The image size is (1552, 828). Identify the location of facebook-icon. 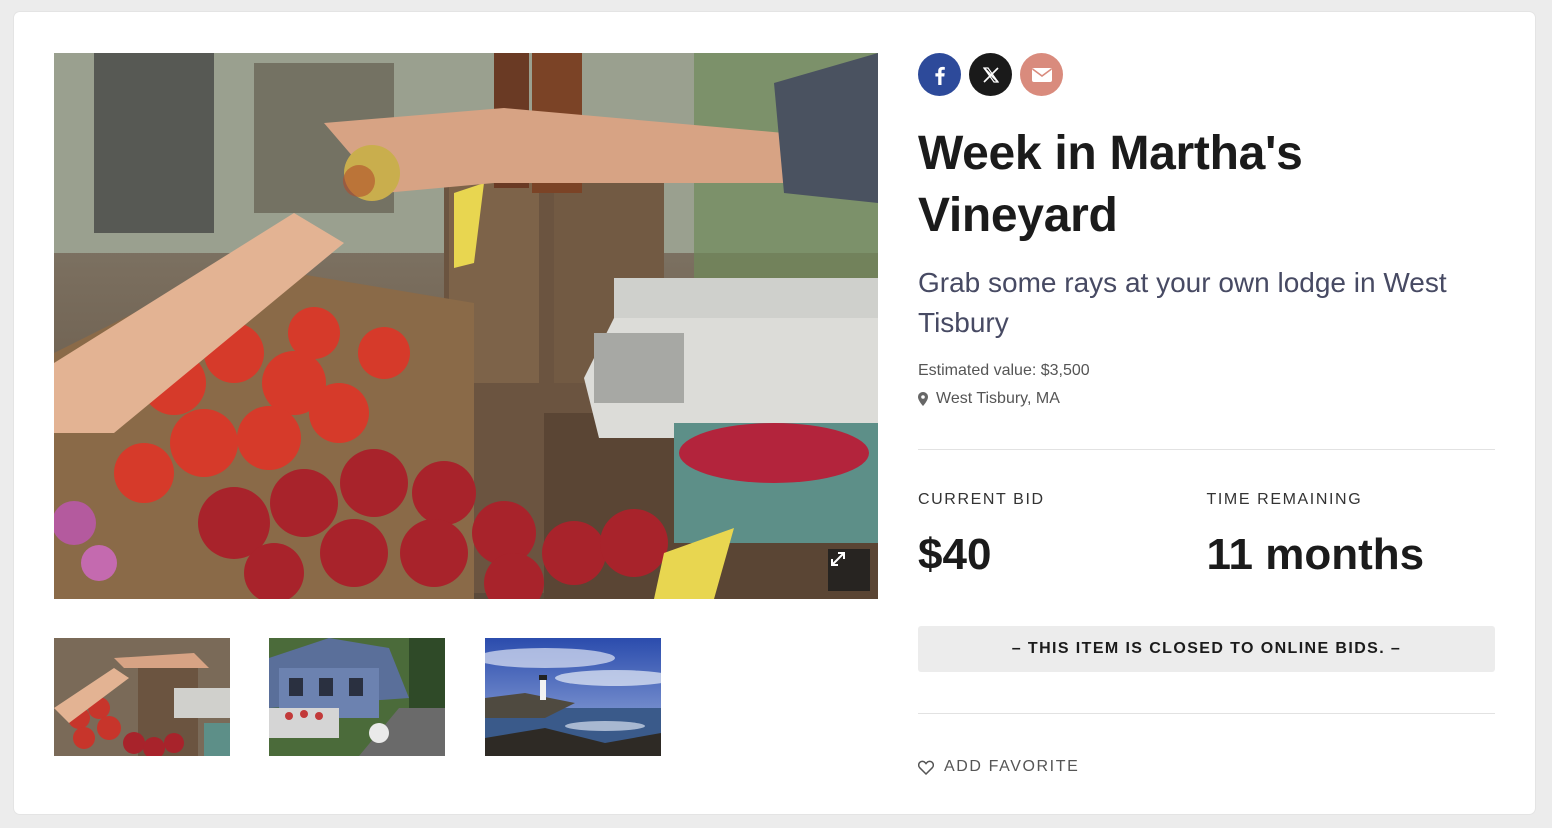
(939, 75).